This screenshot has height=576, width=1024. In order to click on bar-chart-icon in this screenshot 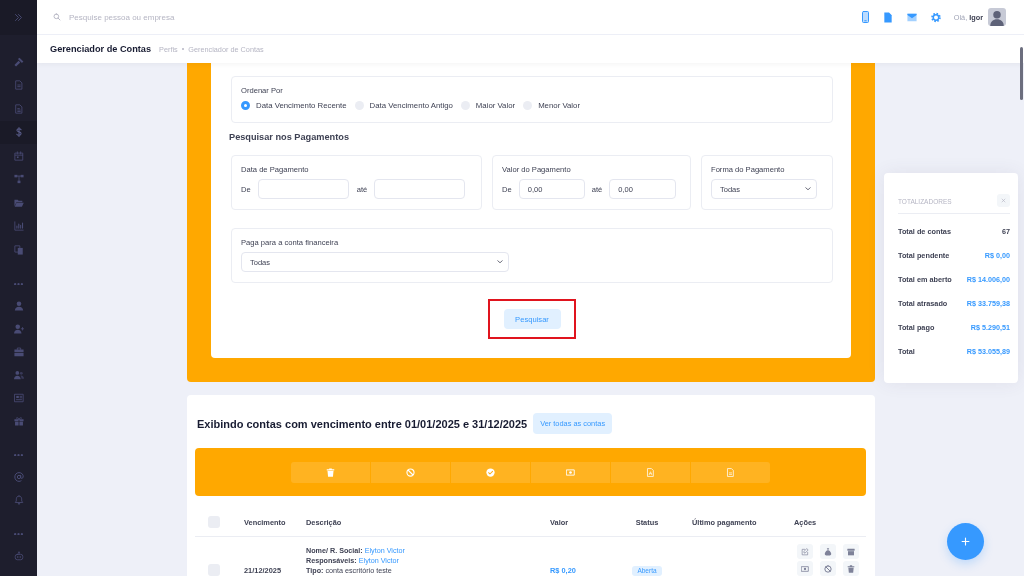, I will do `click(18, 226)`.